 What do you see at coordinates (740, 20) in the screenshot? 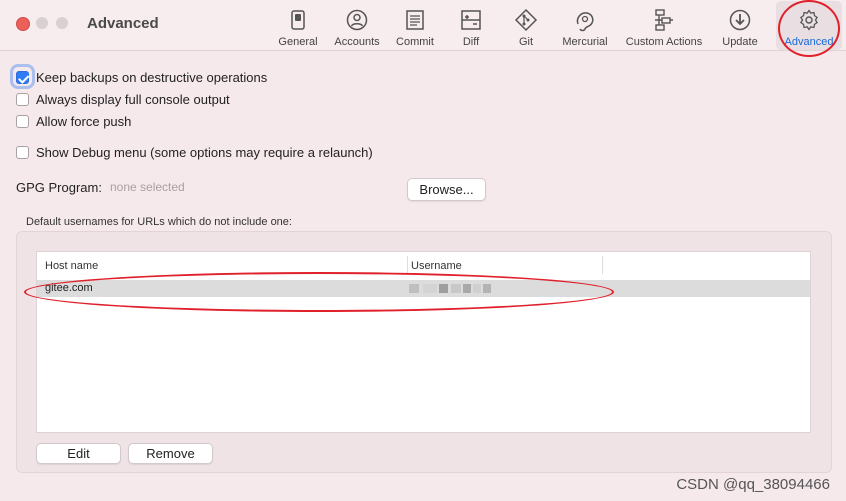
I see `update-icon` at bounding box center [740, 20].